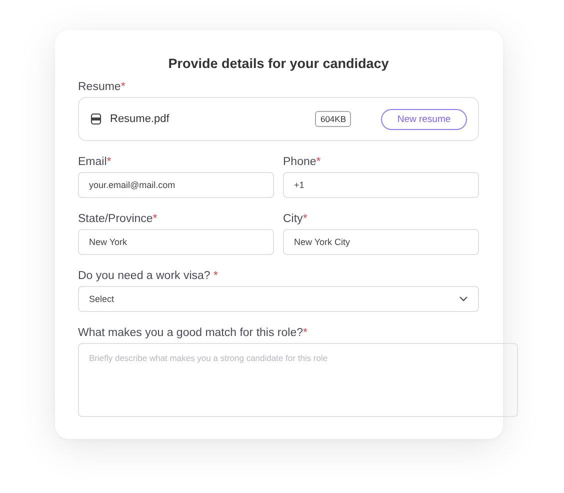  I want to click on new-resume-button: New resume, so click(424, 119).